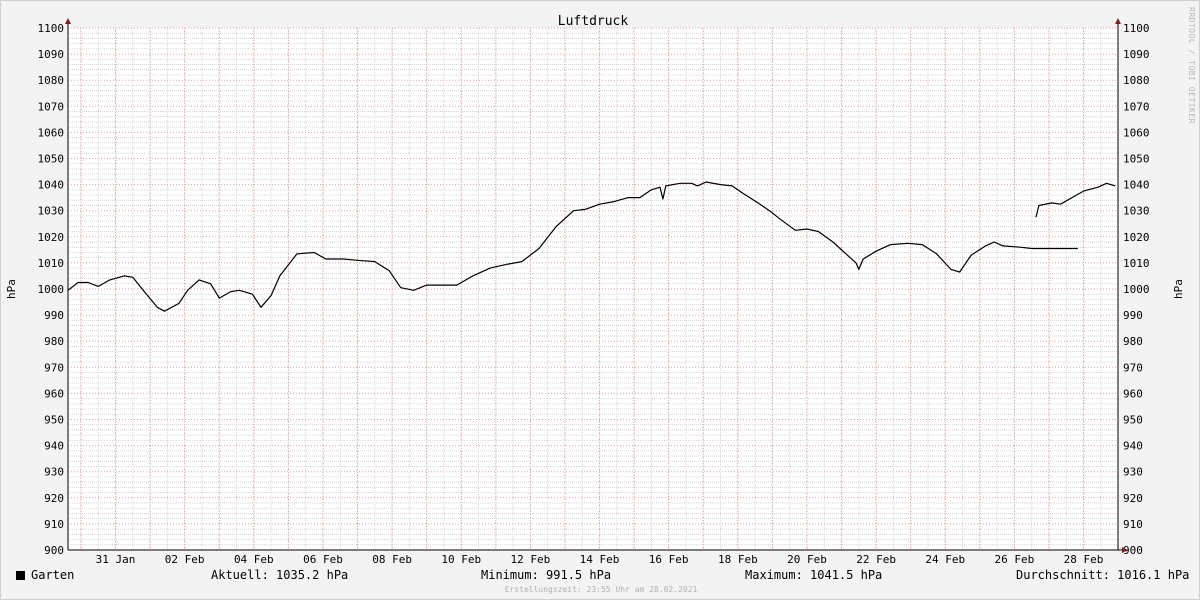 Image resolution: width=1200 pixels, height=600 pixels. What do you see at coordinates (54, 341) in the screenshot?
I see `y-tick-label-left: 980` at bounding box center [54, 341].